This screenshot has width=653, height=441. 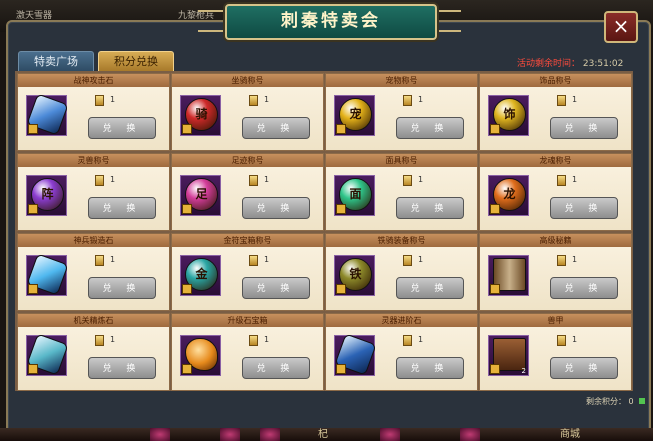 I want to click on exchange-card: 兽甲 2 1 兑 换, so click(x=555, y=352).